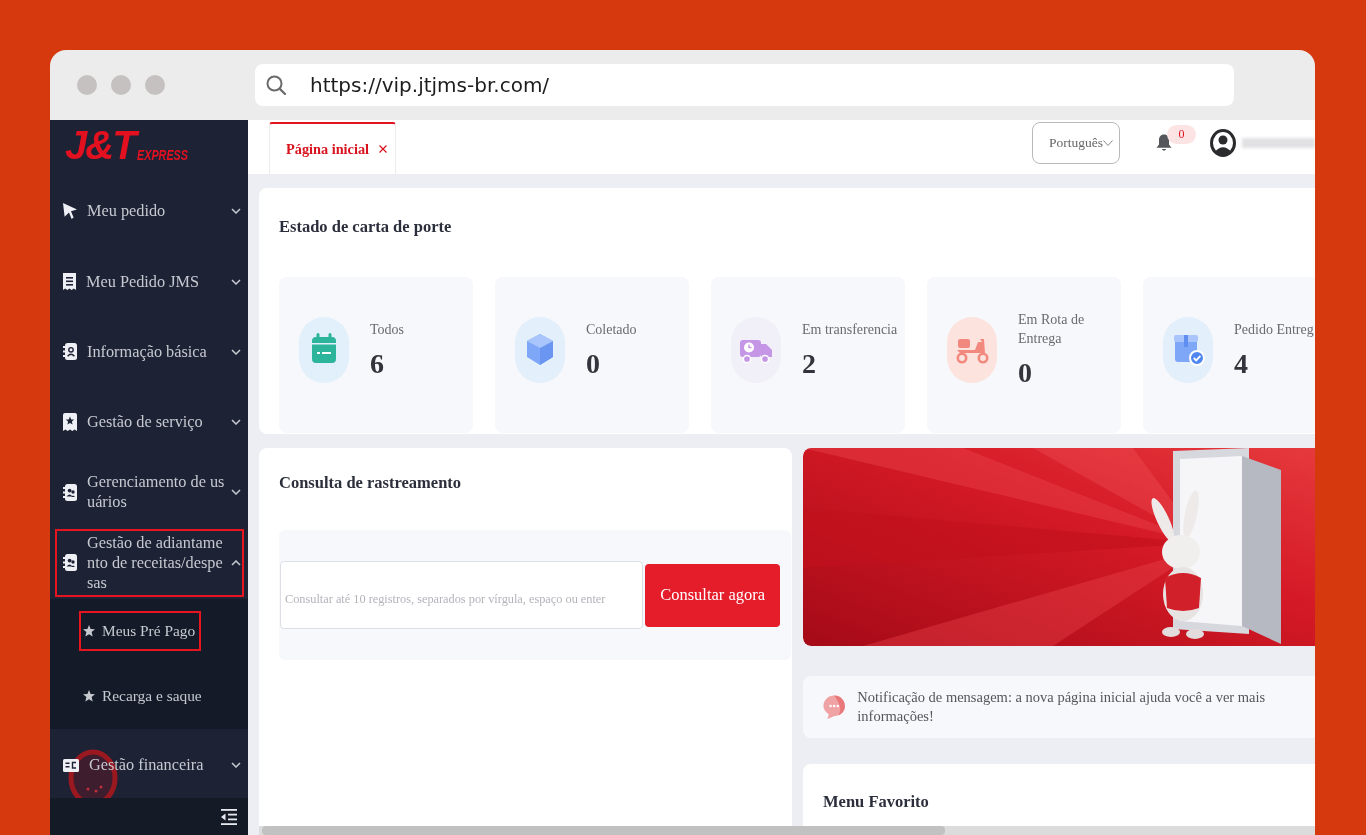  What do you see at coordinates (70, 422) in the screenshot?
I see `star-badge-icon` at bounding box center [70, 422].